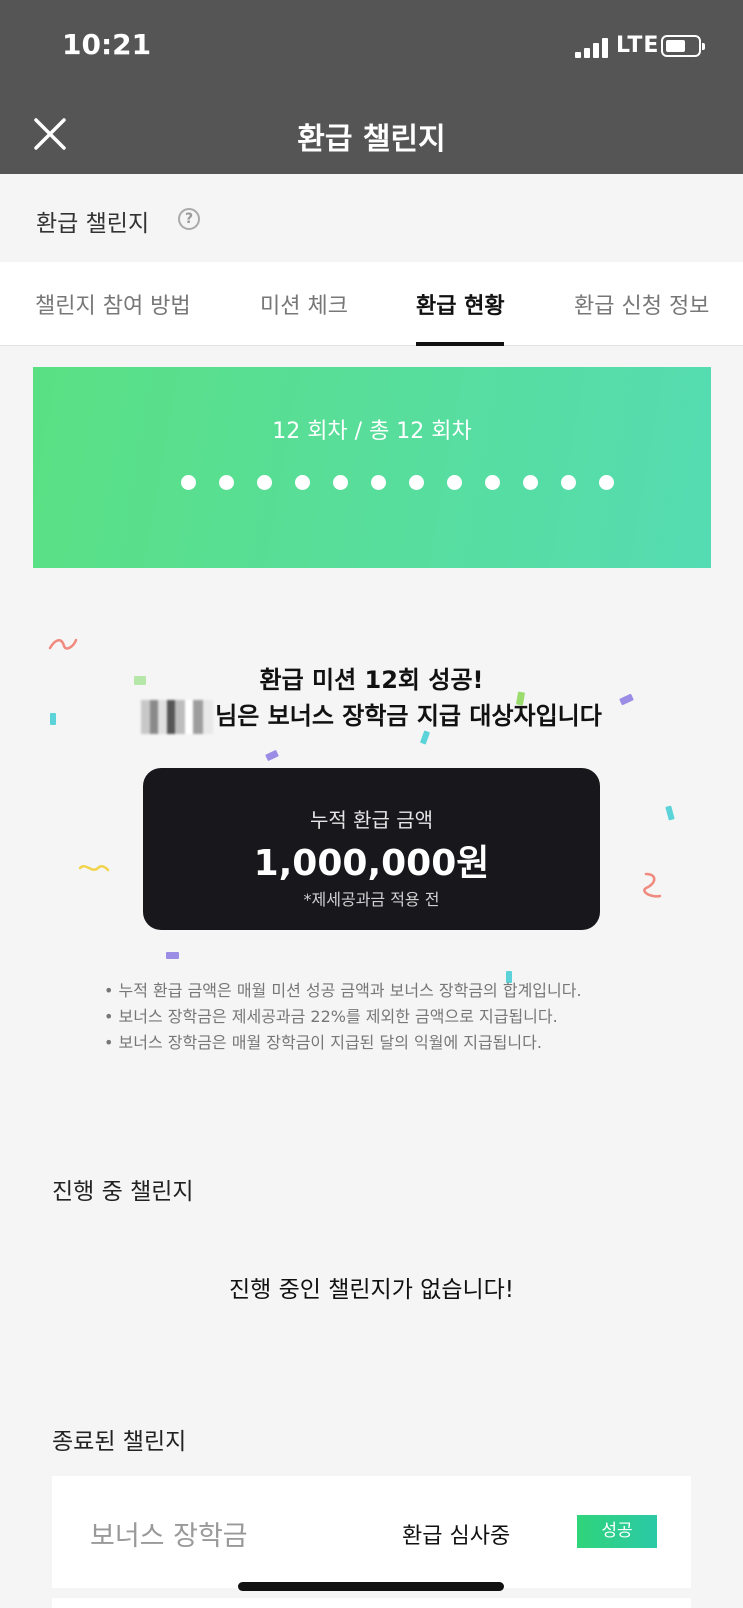 This screenshot has width=743, height=1608. What do you see at coordinates (408, 716) in the screenshot?
I see `success-subtitle-text: 님은 보너스 장학금 지급 대상자입니다` at bounding box center [408, 716].